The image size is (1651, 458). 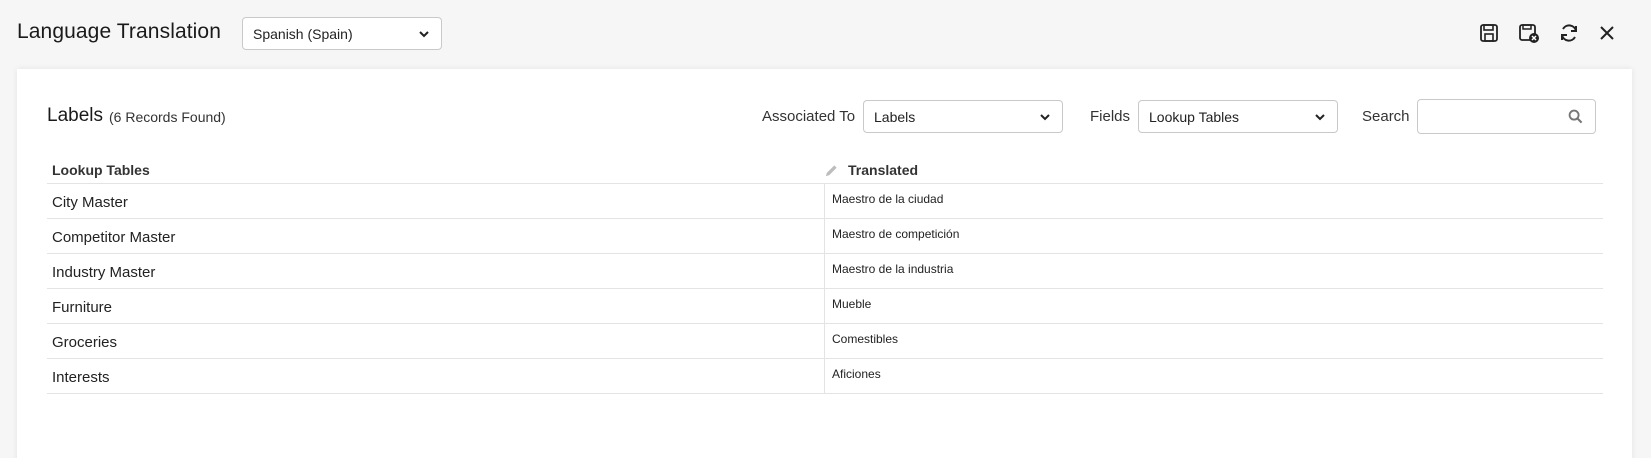 I want to click on translated-cell: Mueble, so click(x=1213, y=306).